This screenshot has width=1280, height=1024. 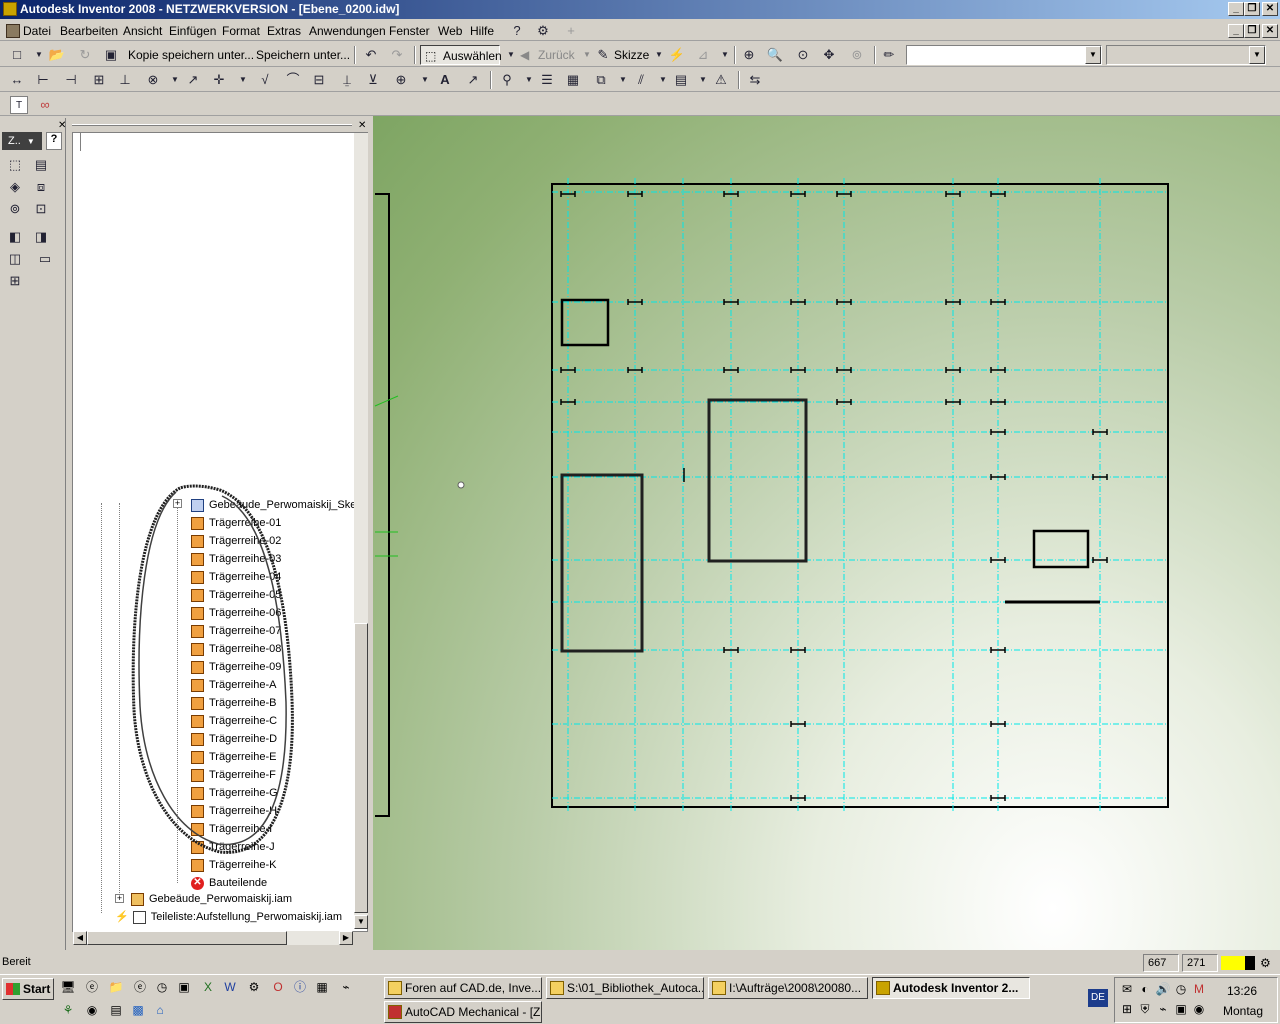 What do you see at coordinates (362, 125) in the screenshot?
I see `browser-close-icon: ✕` at bounding box center [362, 125].